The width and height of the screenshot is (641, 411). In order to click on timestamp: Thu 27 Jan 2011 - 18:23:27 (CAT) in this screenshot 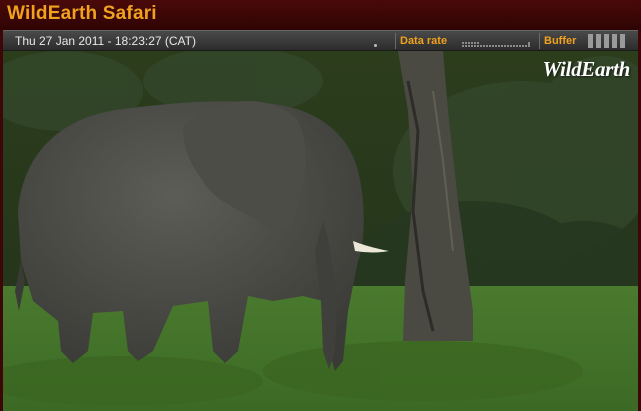, I will do `click(105, 41)`.